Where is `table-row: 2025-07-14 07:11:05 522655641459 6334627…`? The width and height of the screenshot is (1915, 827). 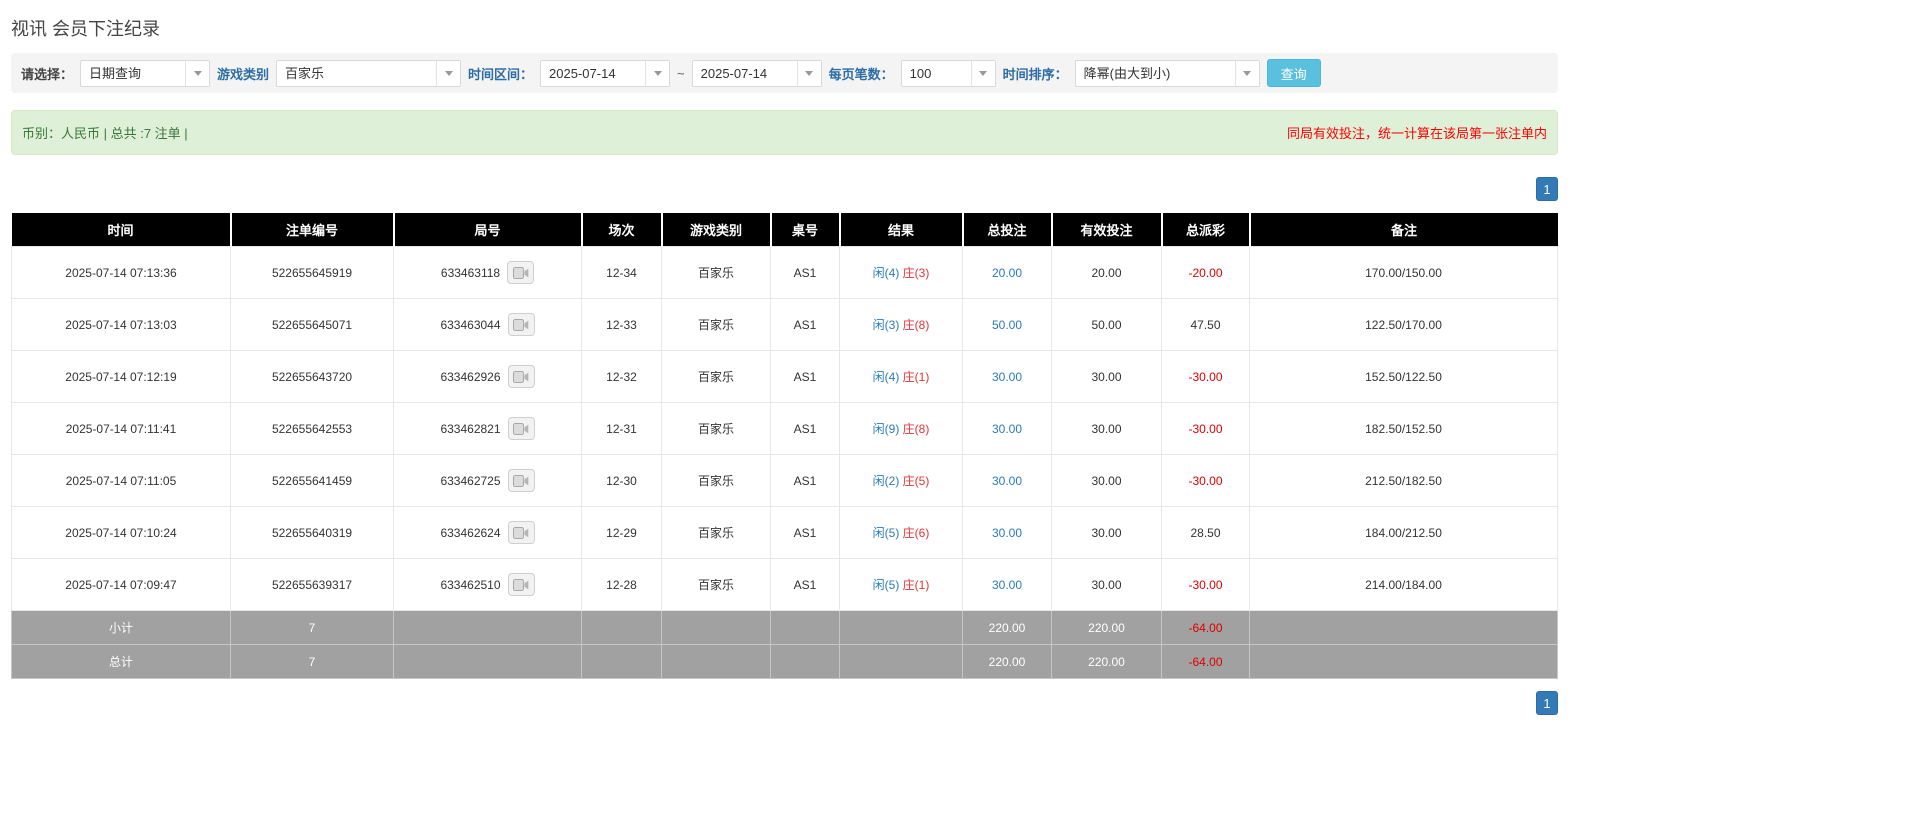
table-row: 2025-07-14 07:11:05 522655641459 6334627… is located at coordinates (784, 480).